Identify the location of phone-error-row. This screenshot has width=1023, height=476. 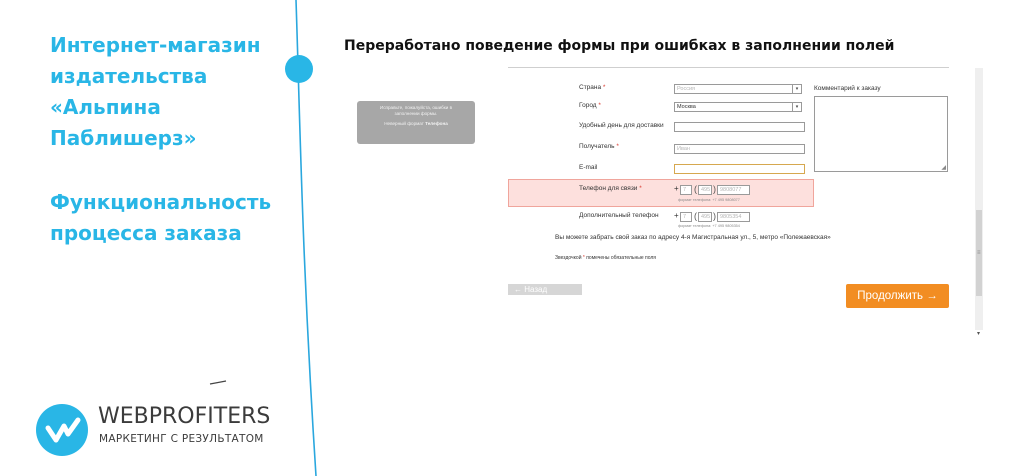
(661, 193).